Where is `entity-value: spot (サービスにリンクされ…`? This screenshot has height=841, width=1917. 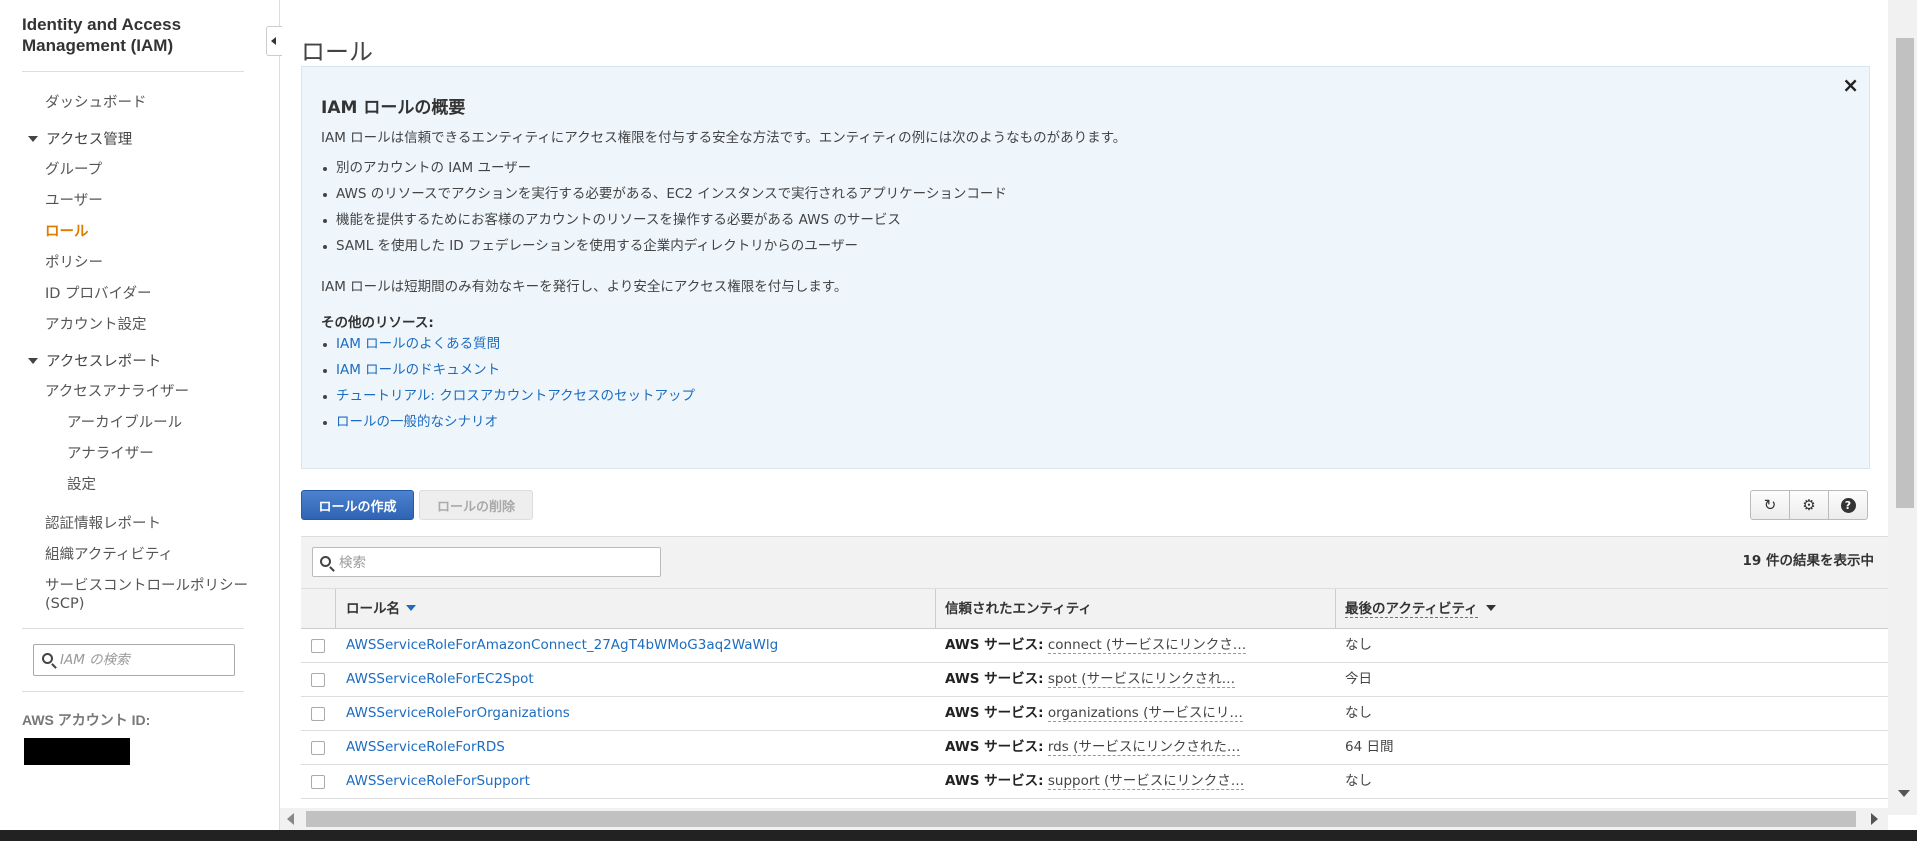
entity-value: spot (サービスにリンクされ… is located at coordinates (1141, 679).